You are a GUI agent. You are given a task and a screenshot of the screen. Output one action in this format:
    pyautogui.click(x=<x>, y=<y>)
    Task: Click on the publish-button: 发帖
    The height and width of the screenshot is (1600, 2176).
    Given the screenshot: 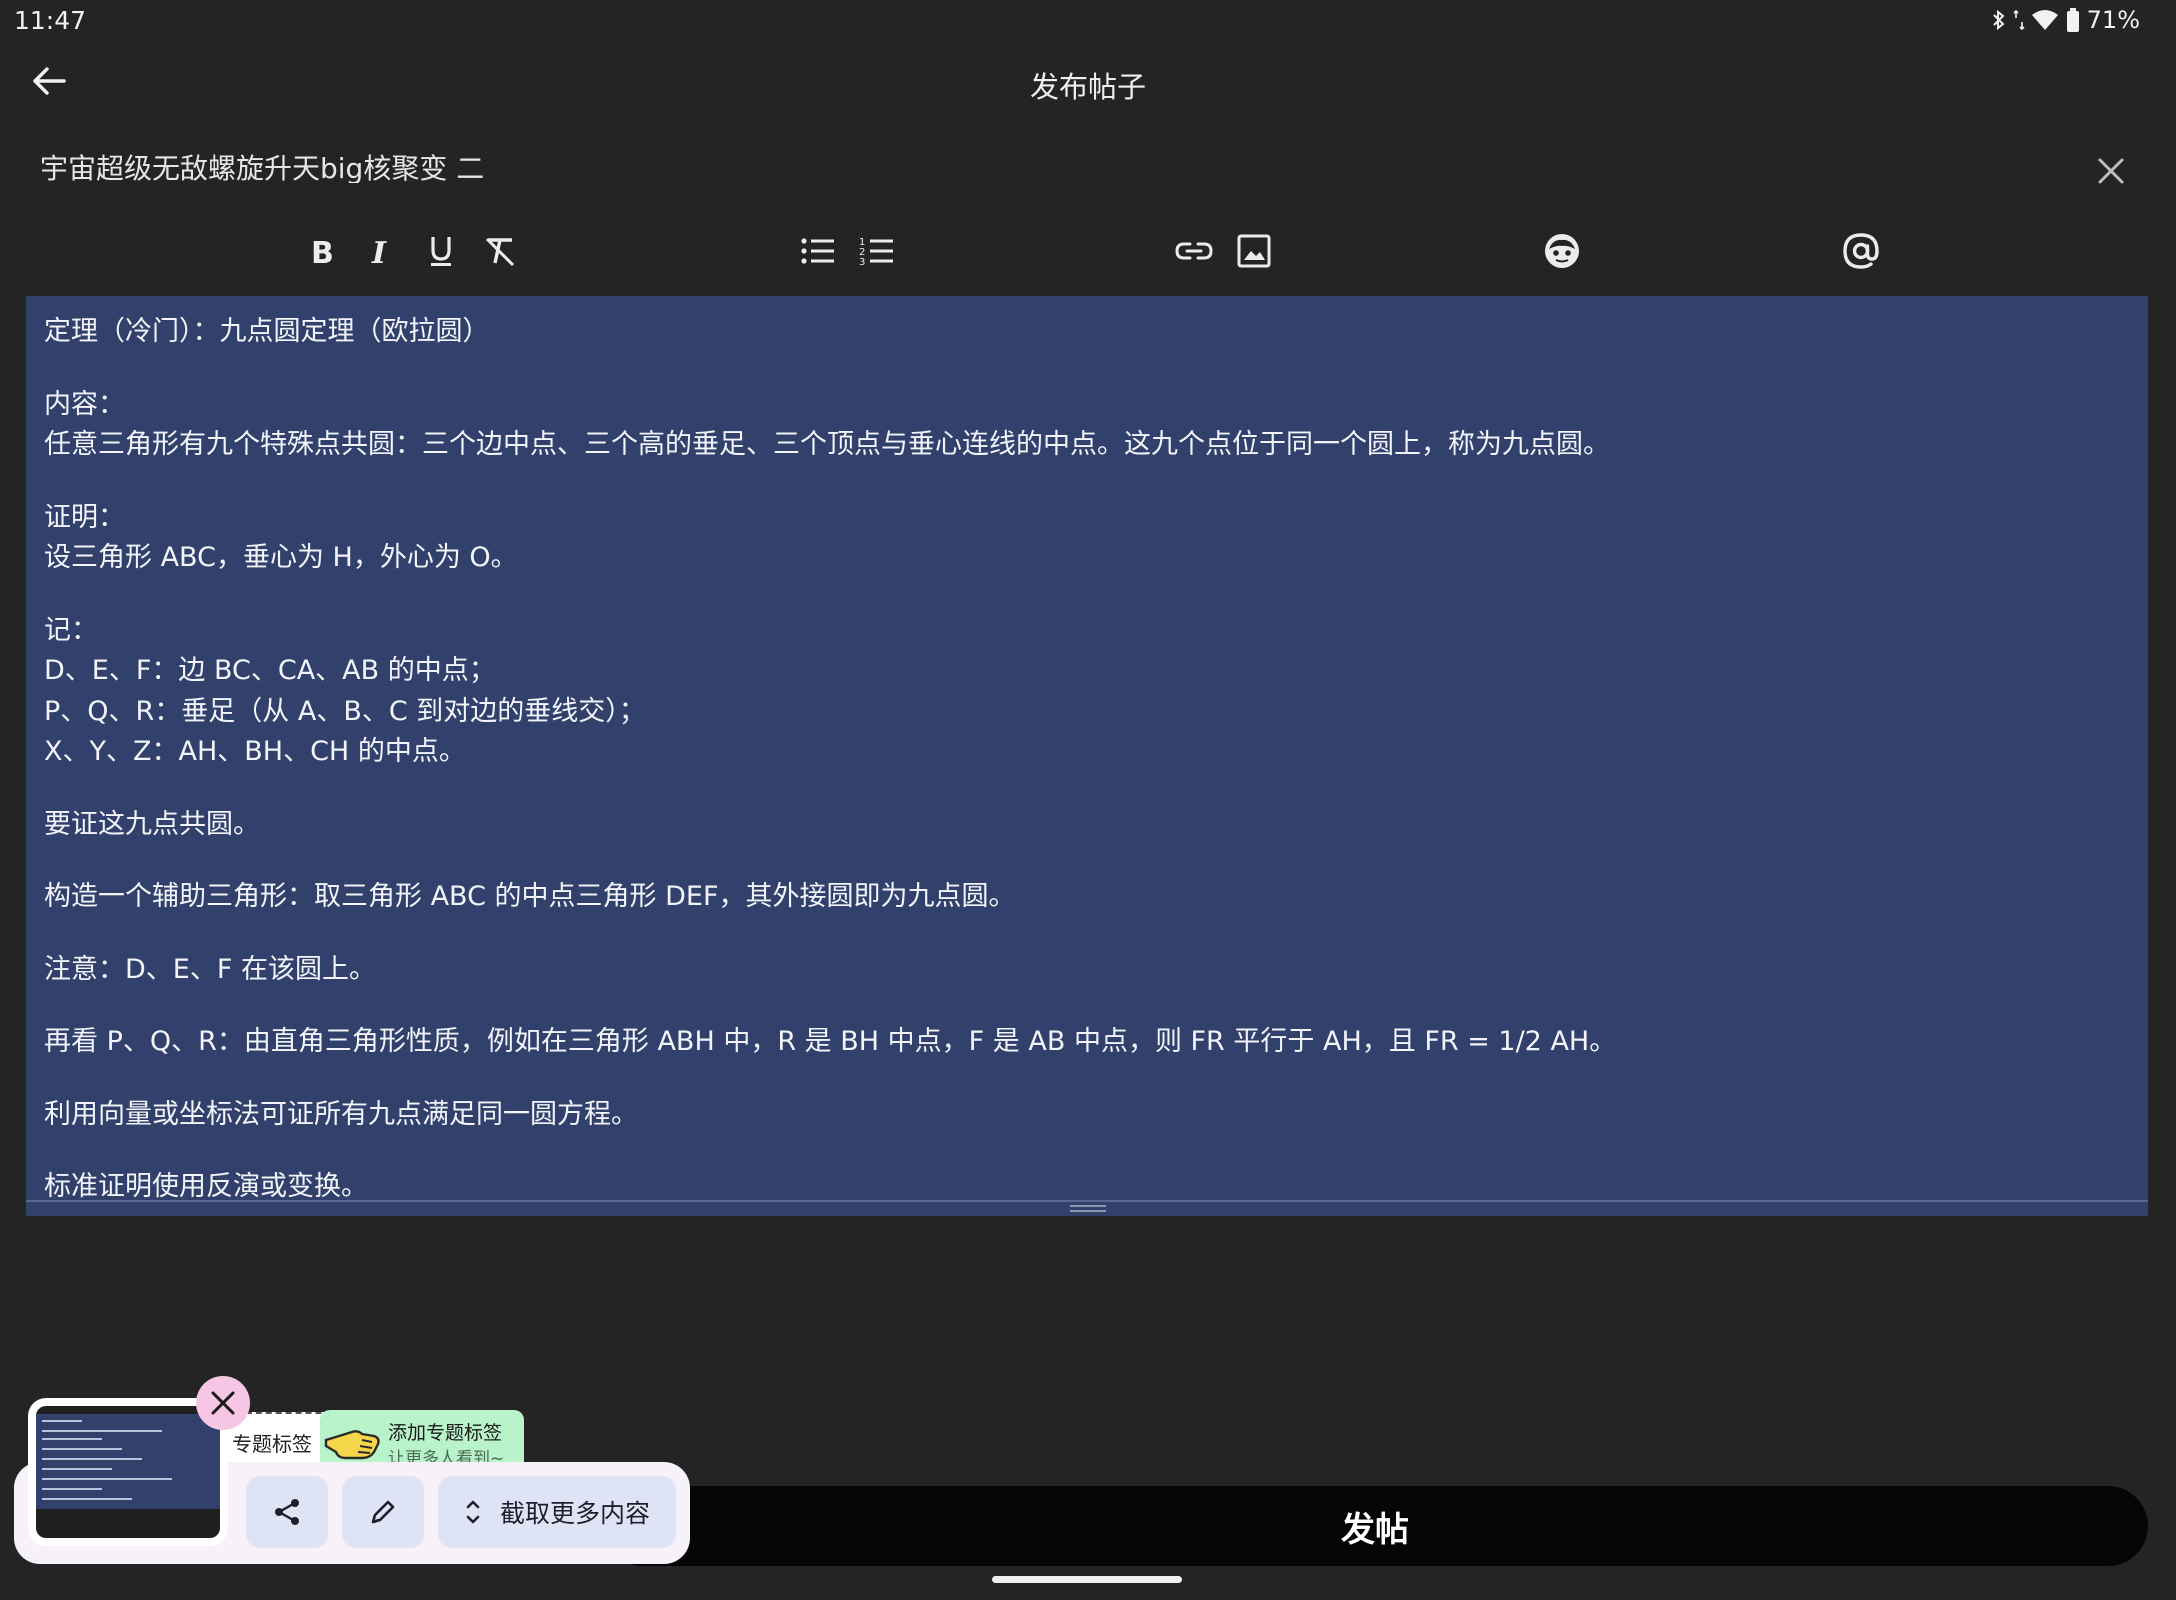 What is the action you would take?
    pyautogui.click(x=1375, y=1526)
    